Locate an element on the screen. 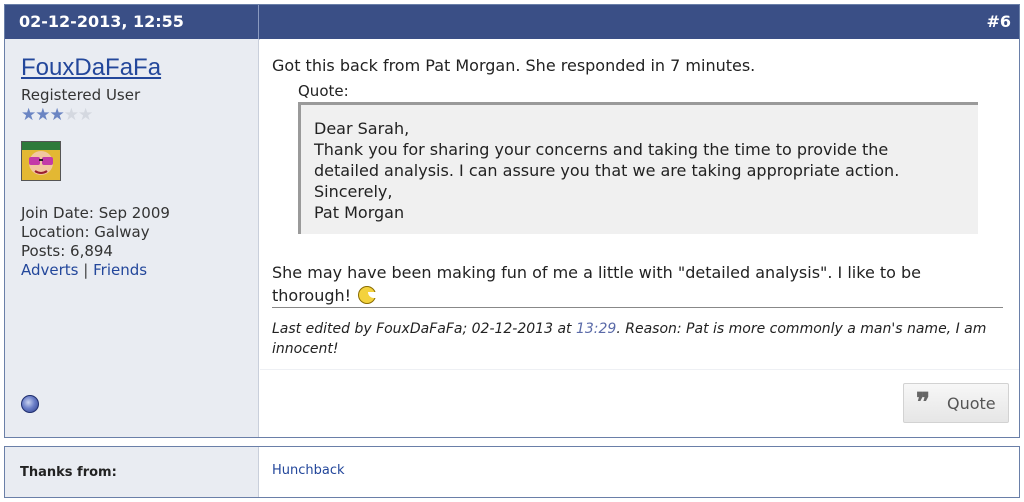 This screenshot has height=502, width=1024. pacman-smiley-icon is located at coordinates (367, 295).